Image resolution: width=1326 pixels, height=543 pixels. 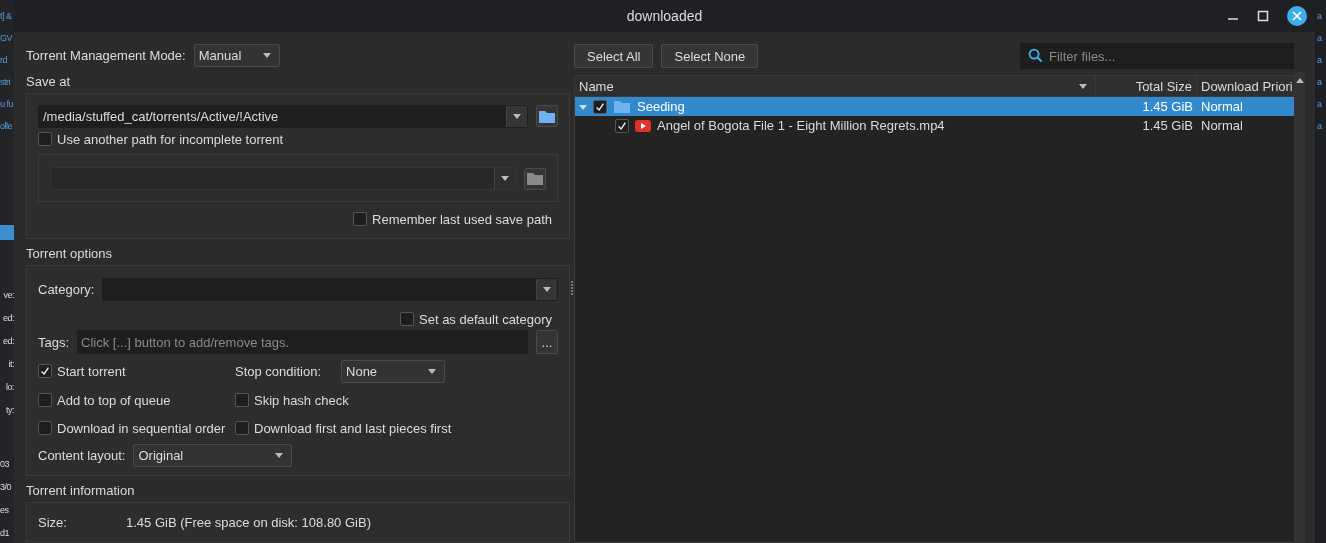 What do you see at coordinates (5, 464) in the screenshot?
I see `background-text: 03` at bounding box center [5, 464].